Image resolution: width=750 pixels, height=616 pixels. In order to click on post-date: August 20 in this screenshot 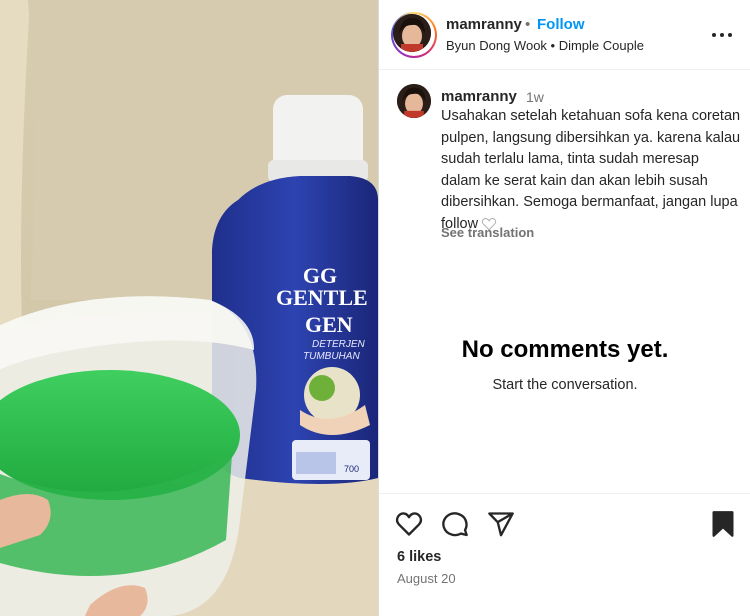, I will do `click(426, 578)`.